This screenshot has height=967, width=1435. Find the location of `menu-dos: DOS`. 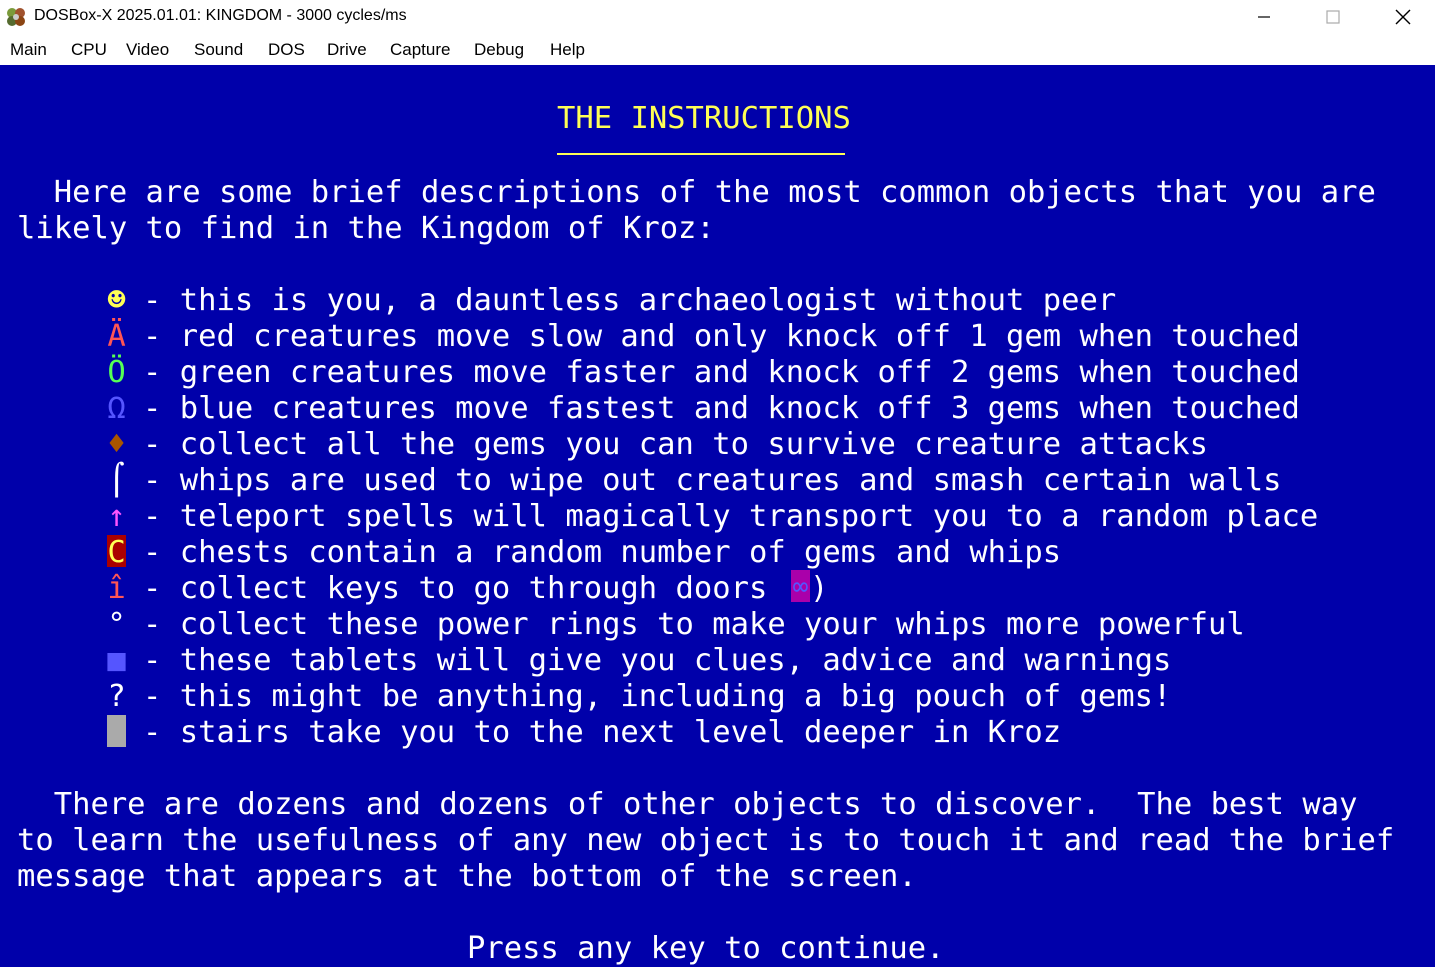

menu-dos: DOS is located at coordinates (286, 50).